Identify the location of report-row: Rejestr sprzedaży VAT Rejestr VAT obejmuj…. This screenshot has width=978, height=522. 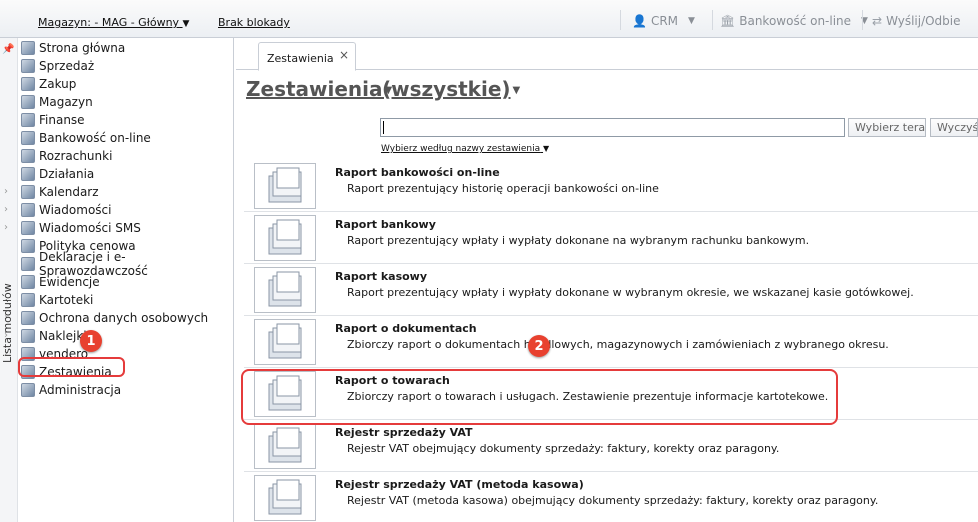
(611, 446).